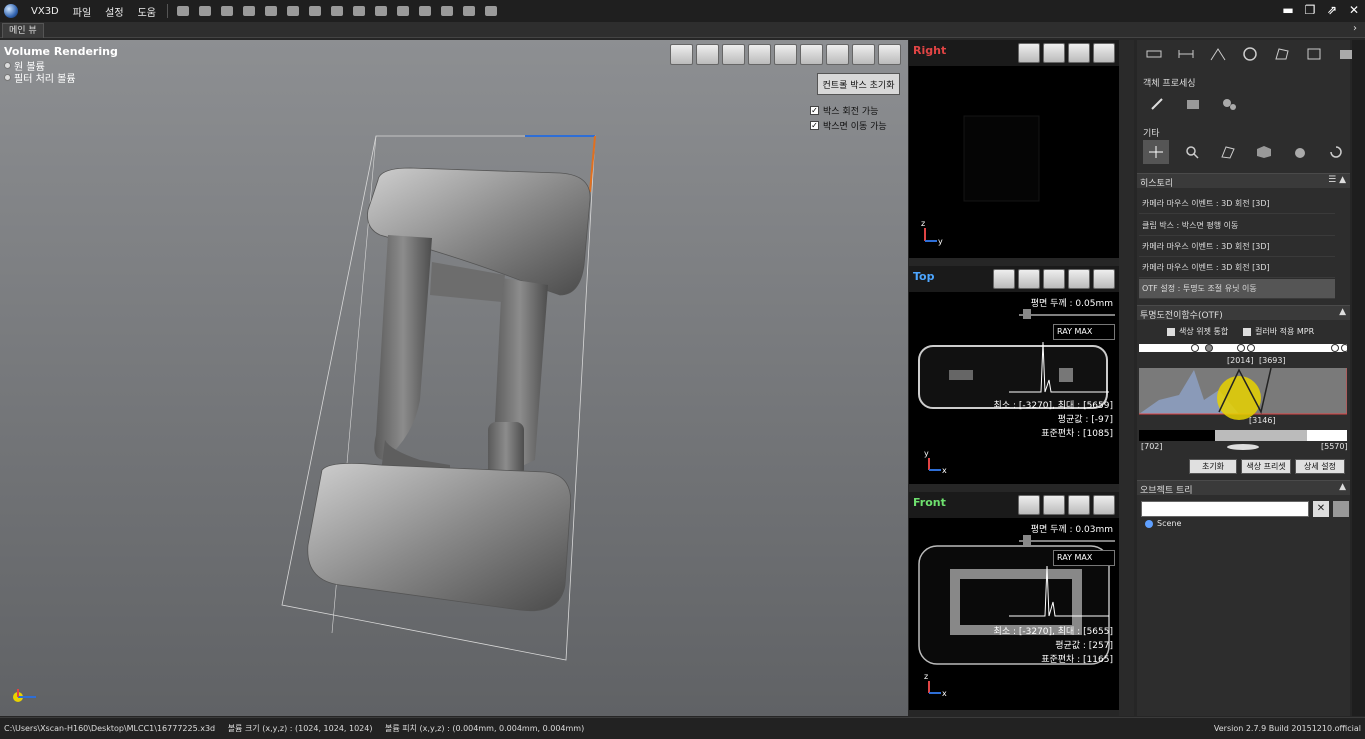 The image size is (1365, 739). Describe the element at coordinates (1337, 180) in the screenshot. I see `collapse-icon: ☰ ▲` at that location.